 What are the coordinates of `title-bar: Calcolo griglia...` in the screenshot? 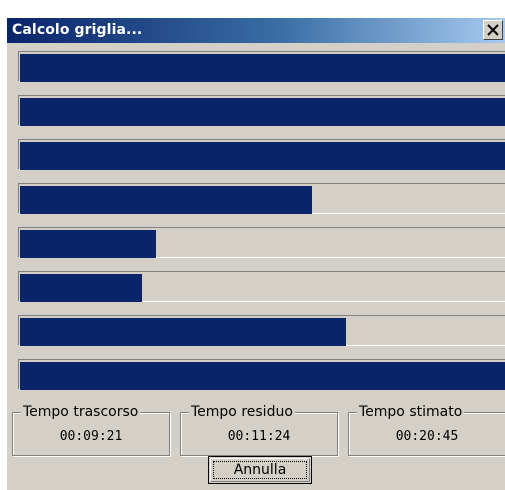 It's located at (256, 30).